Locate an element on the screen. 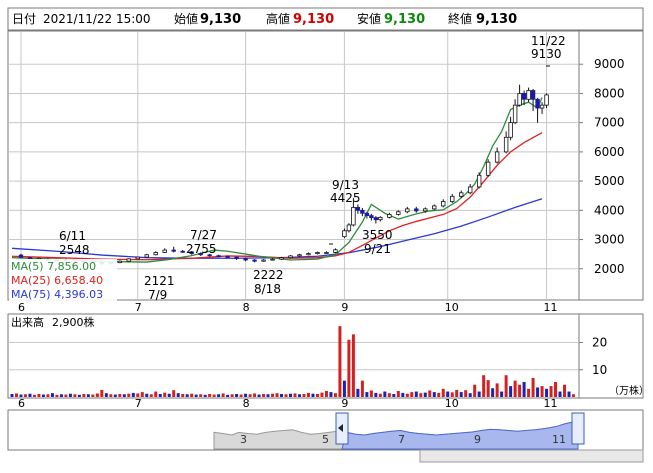 Image resolution: width=653 pixels, height=473 pixels. high-label: 高値 is located at coordinates (278, 18).